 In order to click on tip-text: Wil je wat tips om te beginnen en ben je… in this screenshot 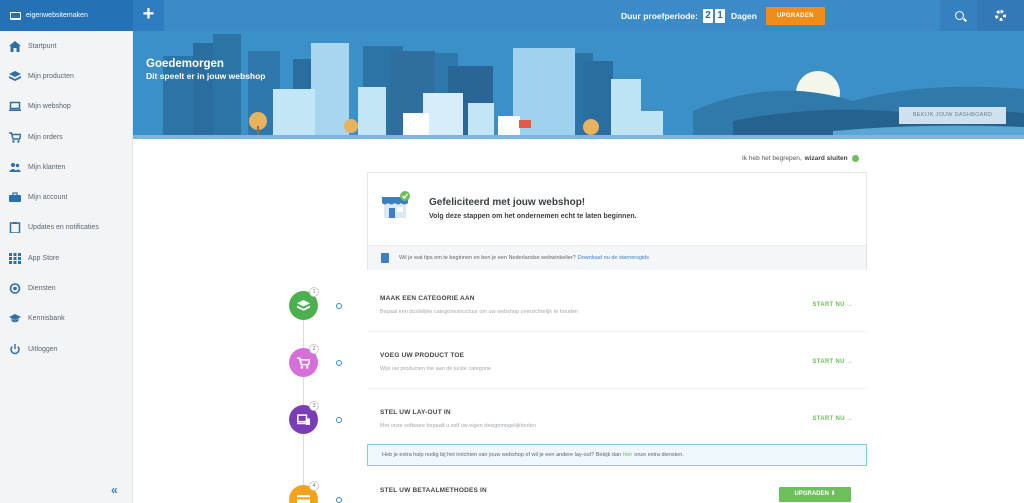, I will do `click(487, 258)`.